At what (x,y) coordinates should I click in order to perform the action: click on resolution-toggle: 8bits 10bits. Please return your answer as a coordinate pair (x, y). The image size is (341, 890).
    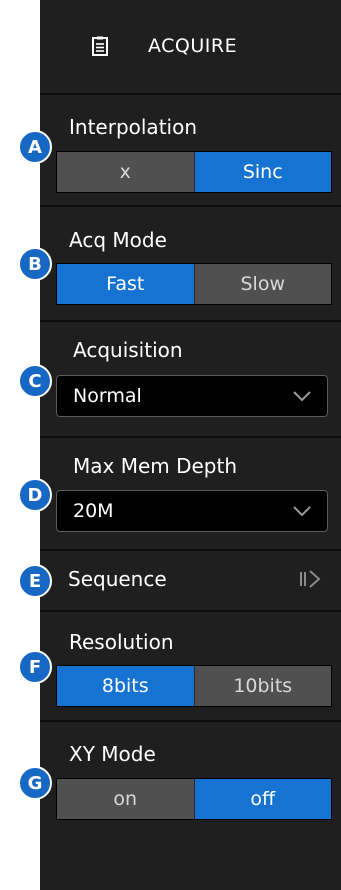
    Looking at the image, I should click on (194, 686).